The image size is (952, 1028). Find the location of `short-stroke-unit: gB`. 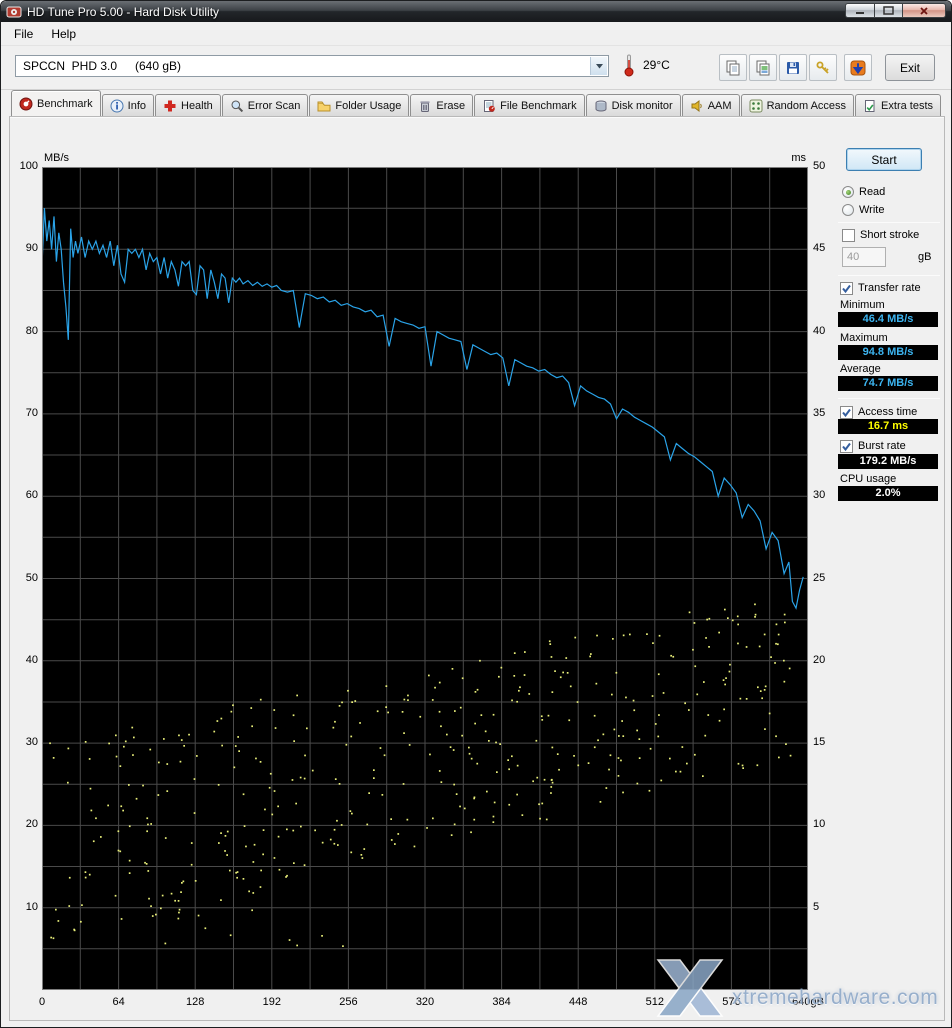

short-stroke-unit: gB is located at coordinates (925, 257).